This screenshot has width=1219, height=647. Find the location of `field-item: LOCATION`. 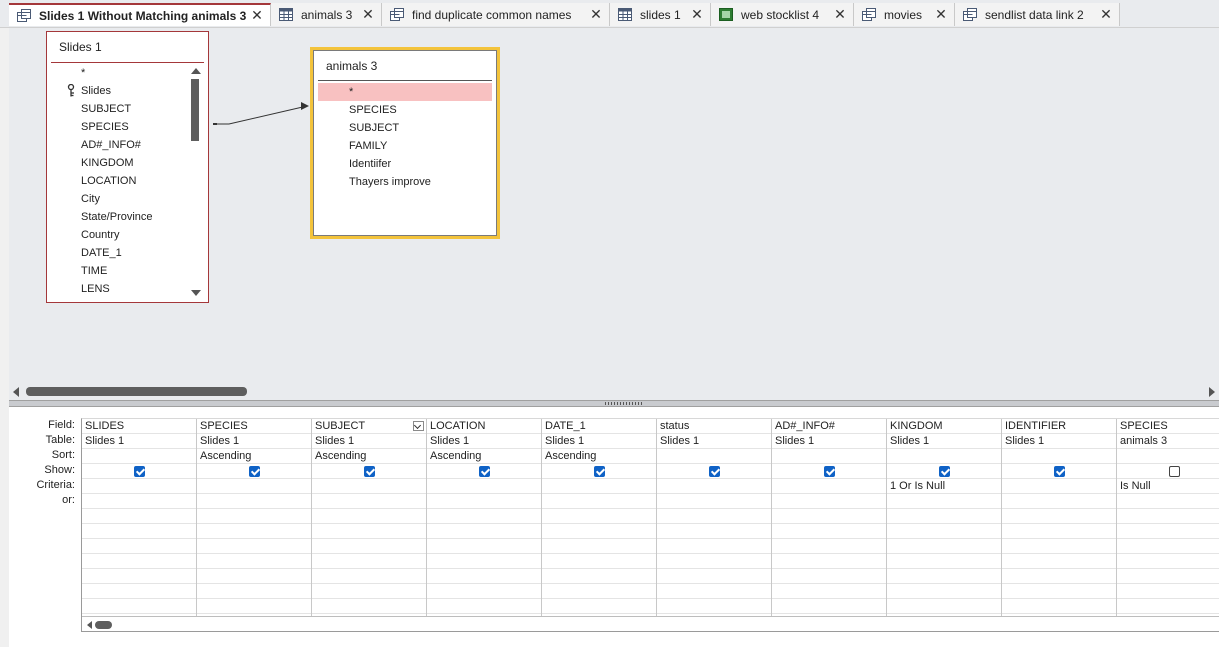

field-item: LOCATION is located at coordinates (117, 181).